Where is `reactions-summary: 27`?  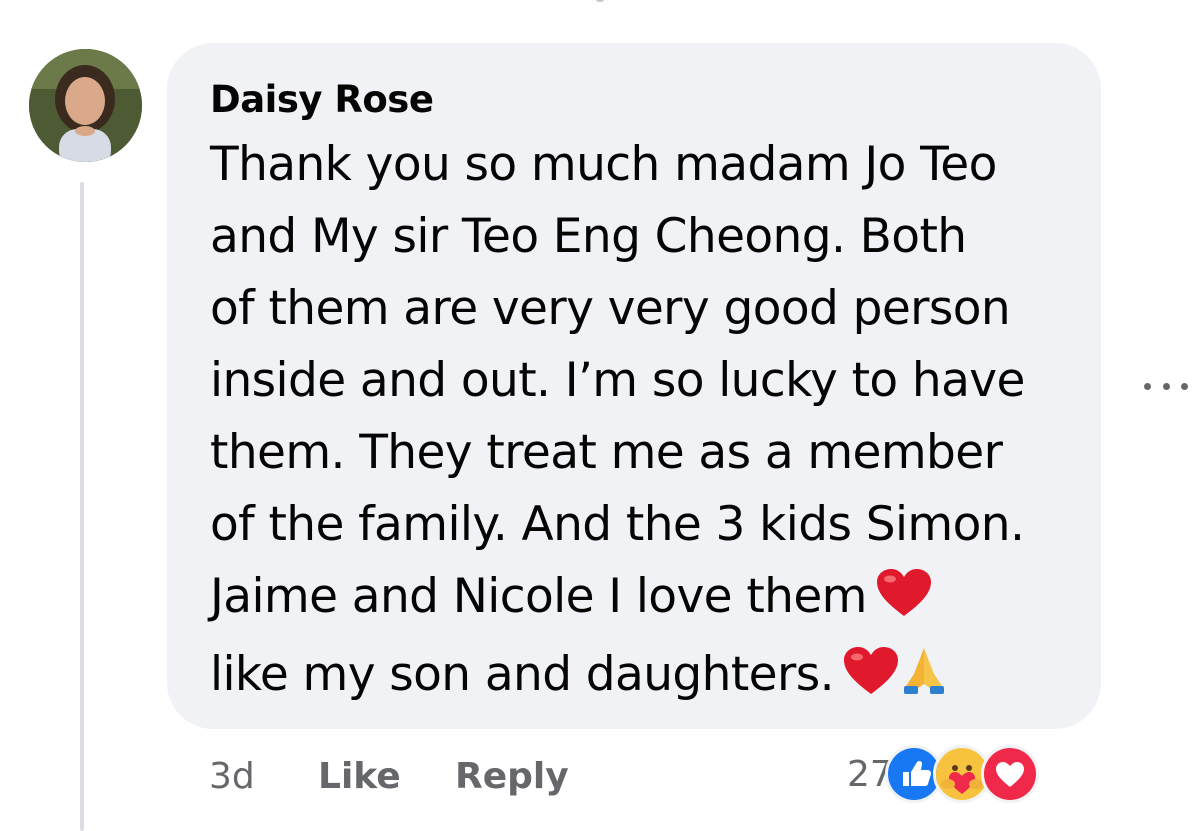
reactions-summary: 27 is located at coordinates (943, 774).